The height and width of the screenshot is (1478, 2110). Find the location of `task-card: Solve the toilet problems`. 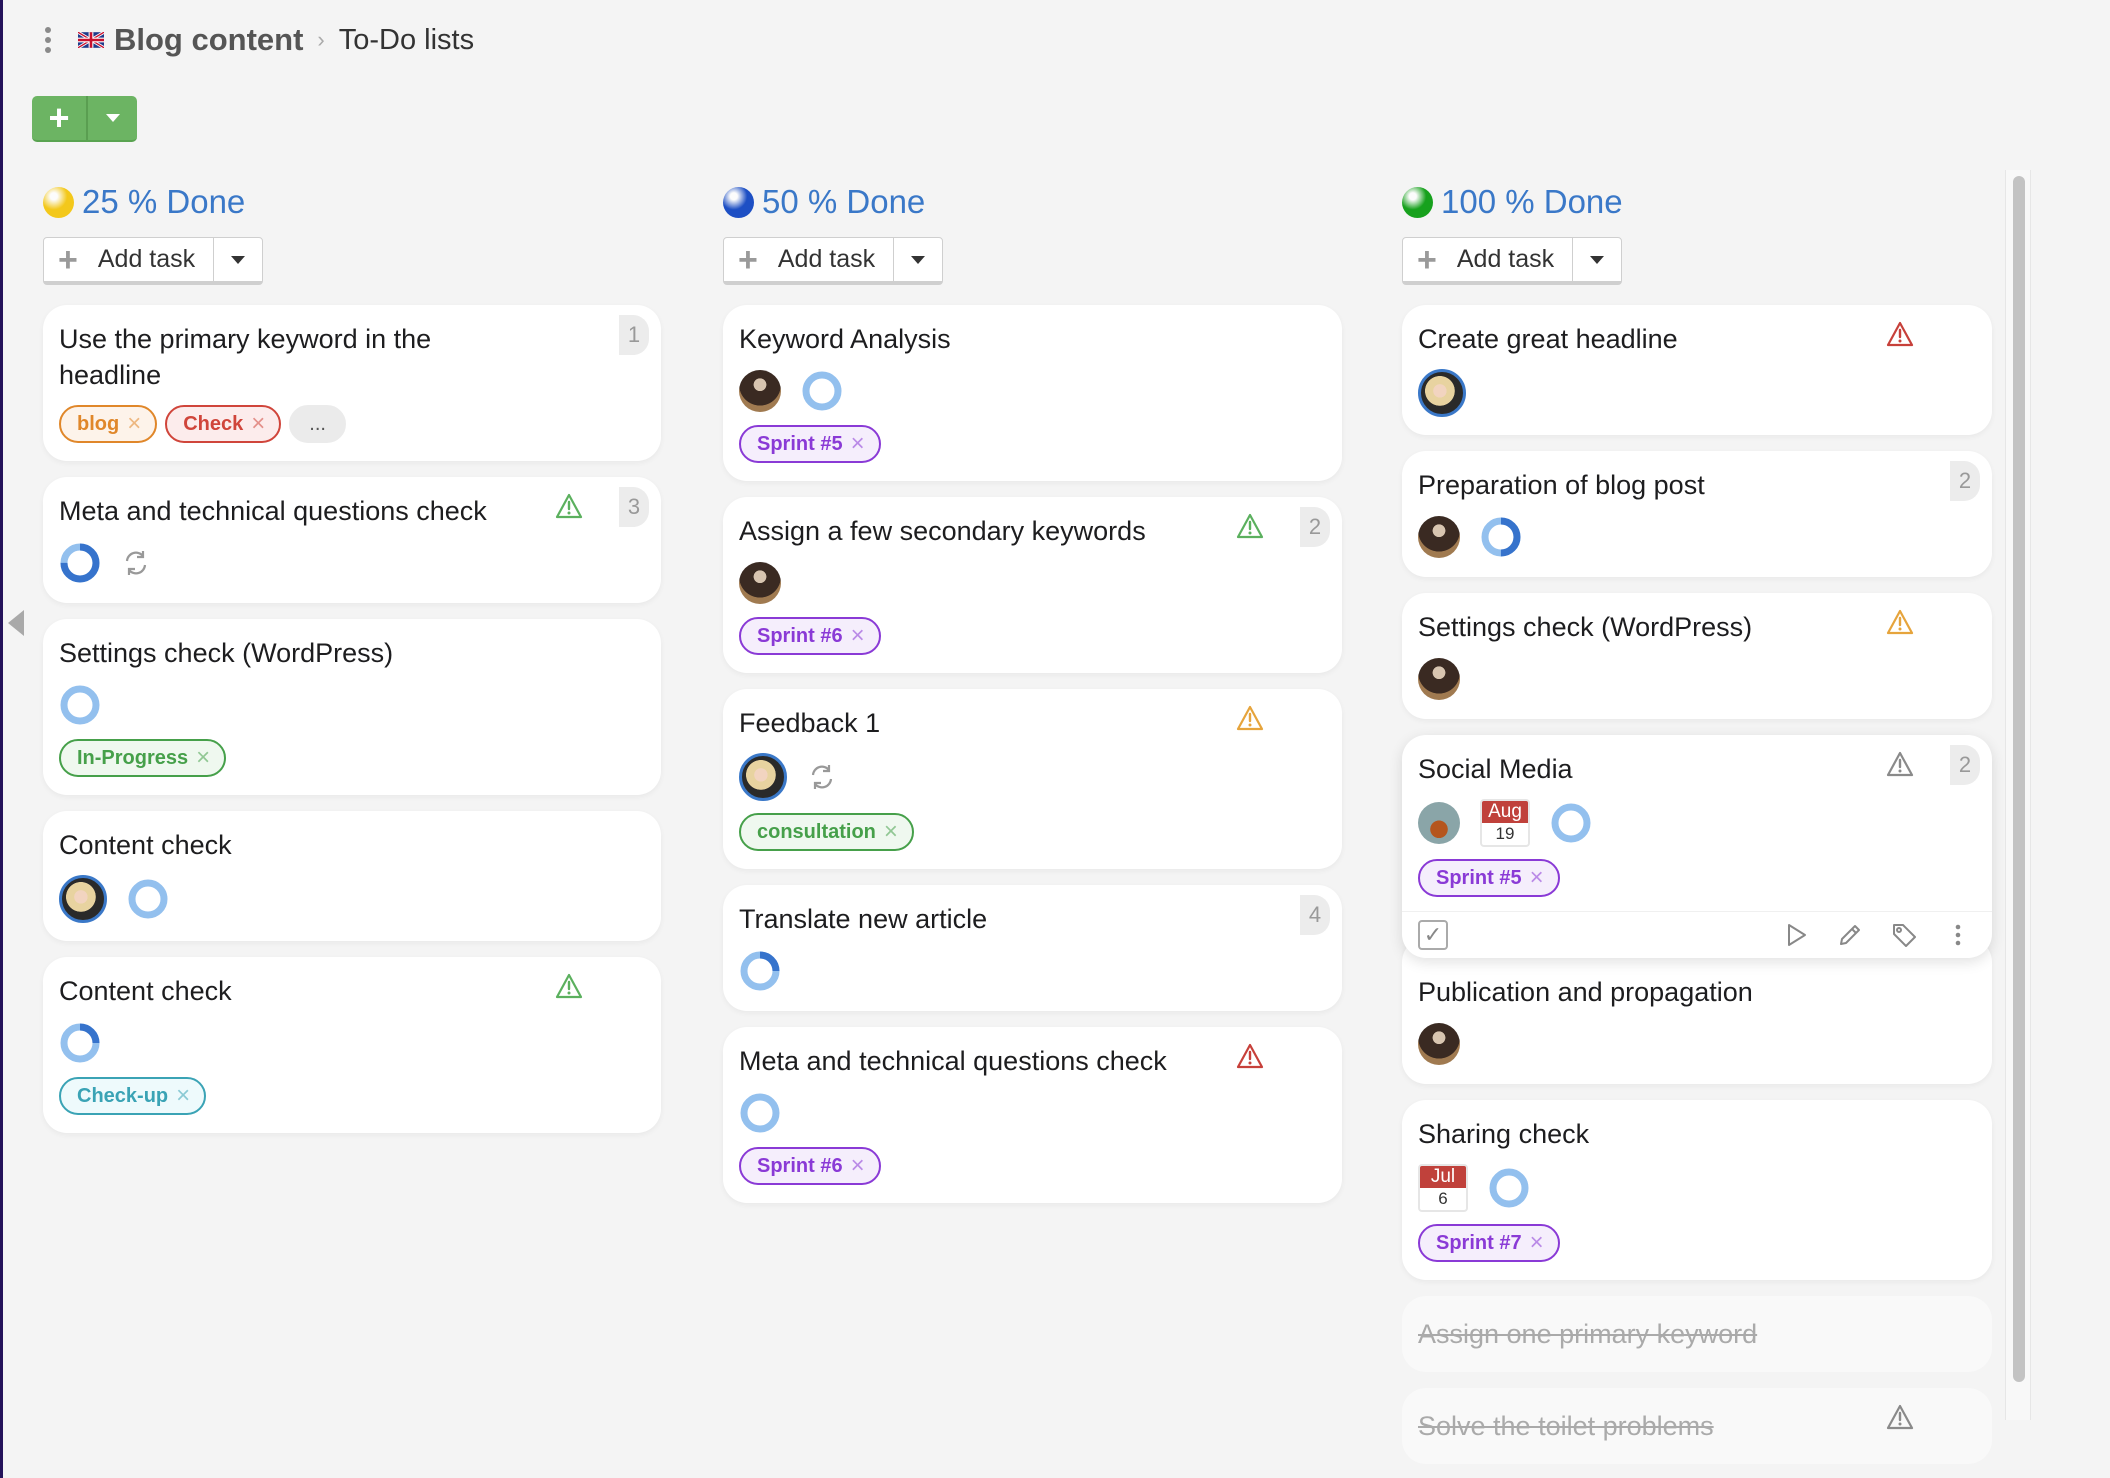

task-card: Solve the toilet problems is located at coordinates (1697, 1426).